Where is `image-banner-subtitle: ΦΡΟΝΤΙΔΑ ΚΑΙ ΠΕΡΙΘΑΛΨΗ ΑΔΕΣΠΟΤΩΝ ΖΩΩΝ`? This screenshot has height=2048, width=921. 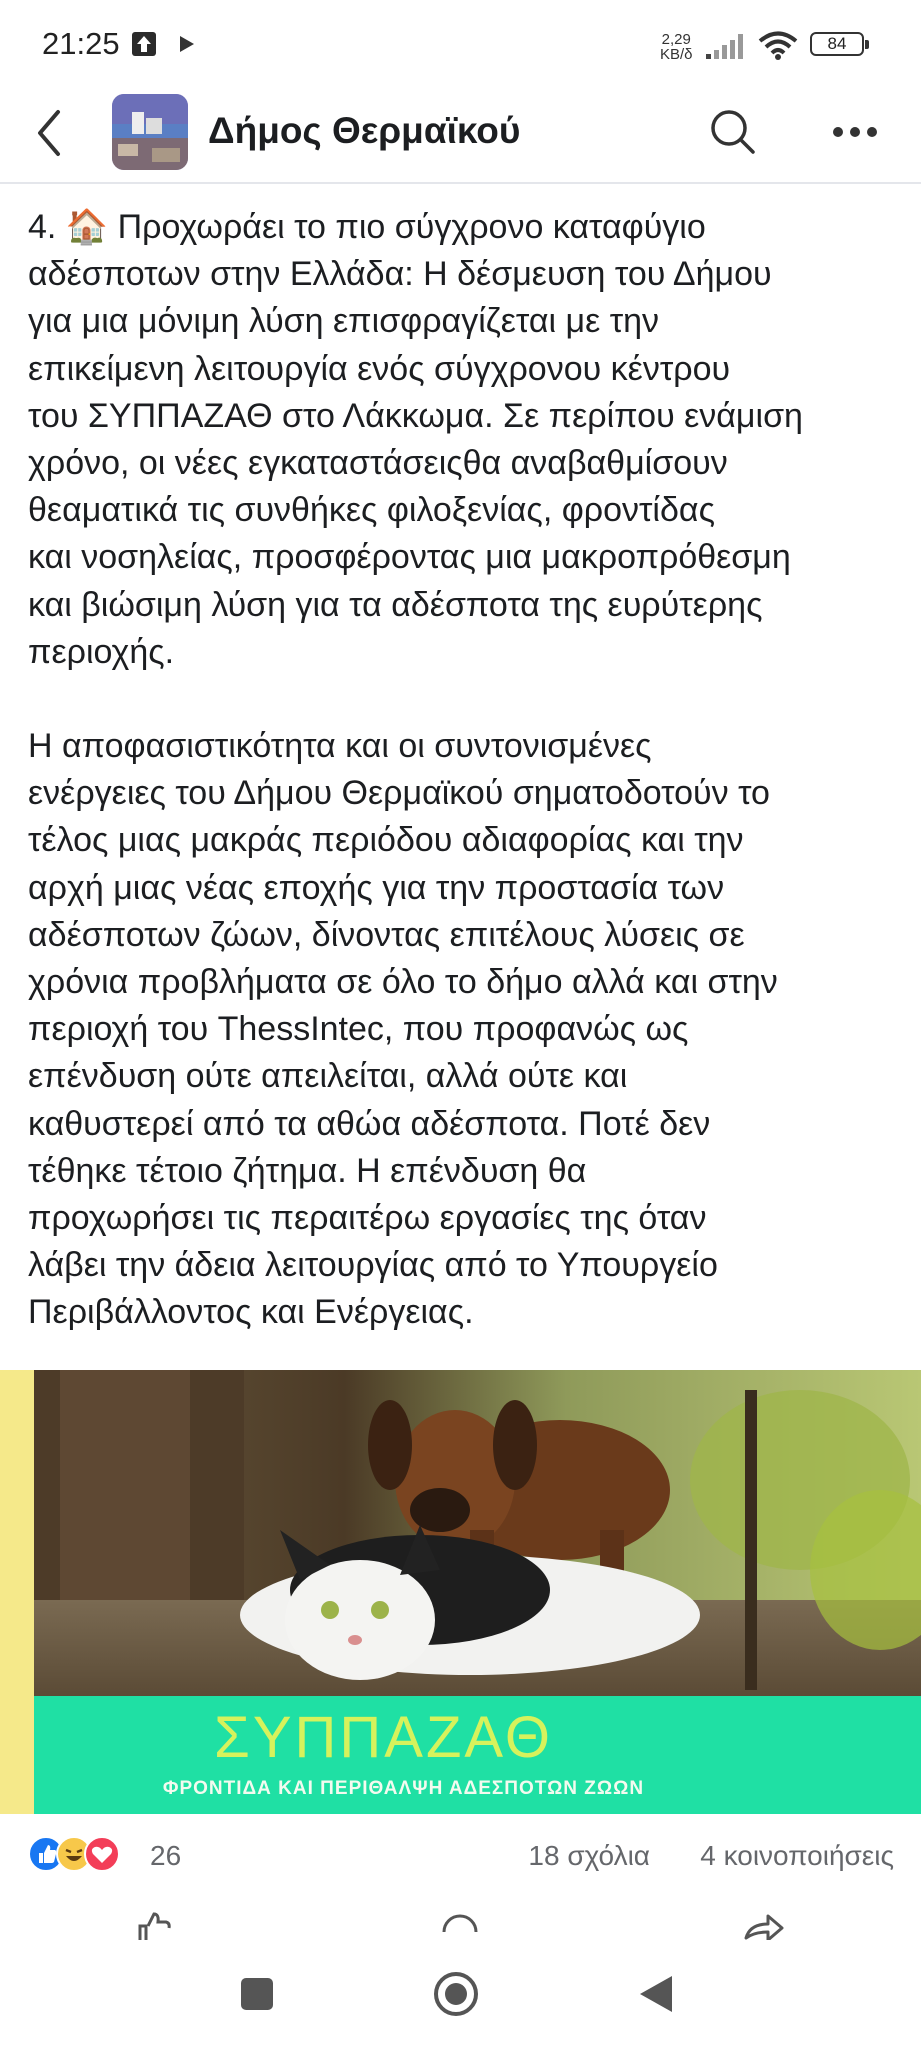 image-banner-subtitle: ΦΡΟΝΤΙΔΑ ΚΑΙ ΠΕΡΙΘΑΛΨΗ ΑΔΕΣΠΟΤΩΝ ΖΩΩΝ is located at coordinates (403, 1788).